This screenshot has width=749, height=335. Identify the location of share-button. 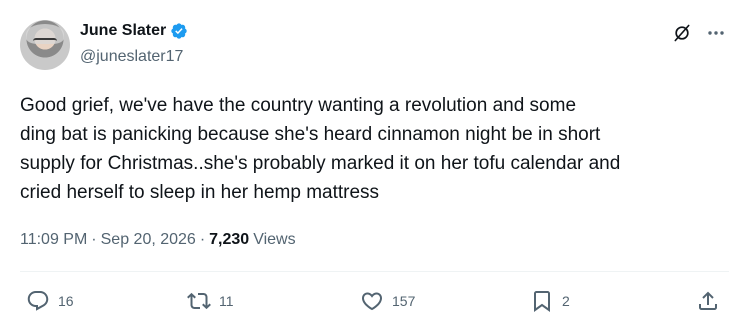
(708, 301).